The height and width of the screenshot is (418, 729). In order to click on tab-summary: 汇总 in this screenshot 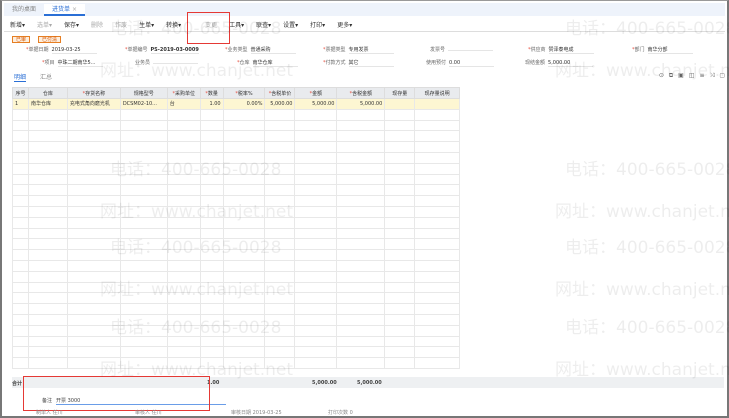, I will do `click(46, 77)`.